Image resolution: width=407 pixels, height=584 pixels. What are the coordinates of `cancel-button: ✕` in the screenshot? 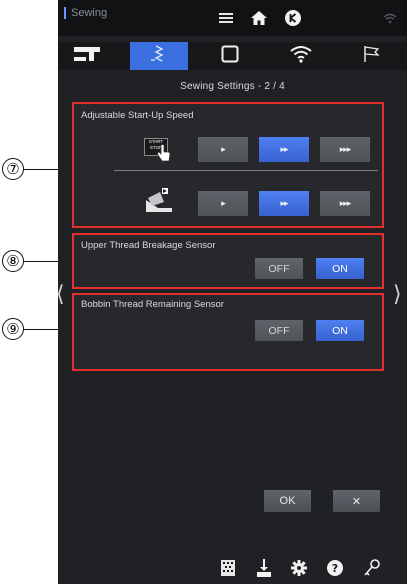 It's located at (356, 501).